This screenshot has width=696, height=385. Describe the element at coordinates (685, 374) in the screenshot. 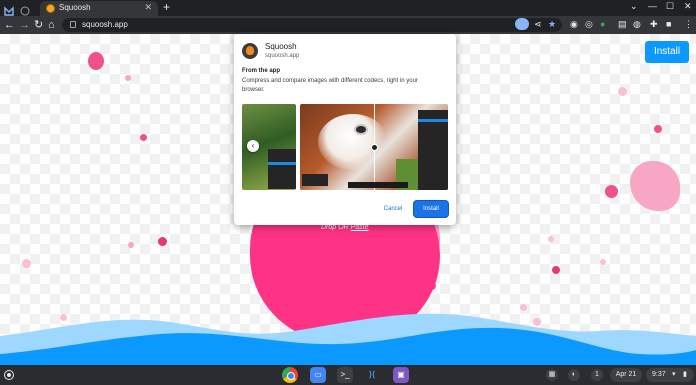

I see `battery-icon: ▮` at that location.